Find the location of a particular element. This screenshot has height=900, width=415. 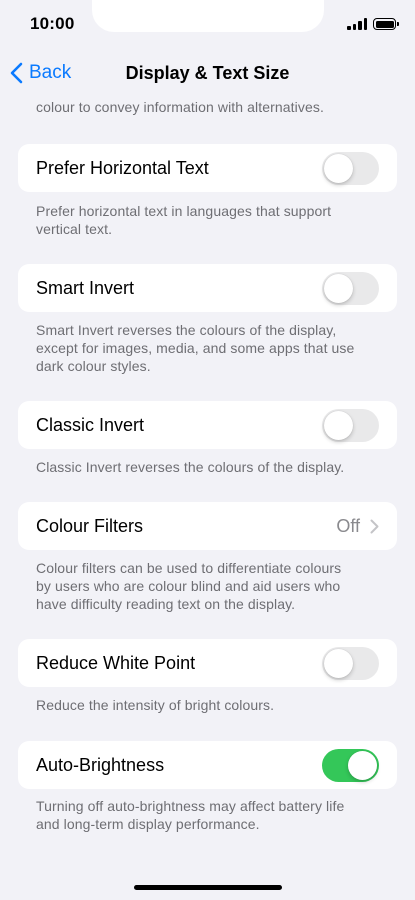

smart-invert-toggle is located at coordinates (350, 288).